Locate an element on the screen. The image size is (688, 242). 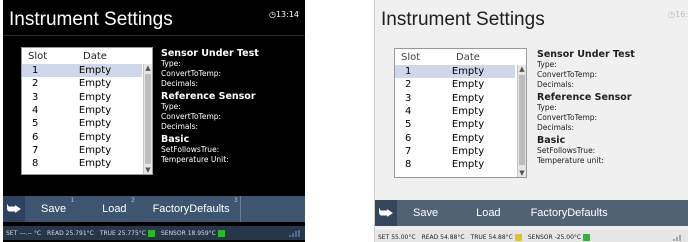
column-header-slot: Slot is located at coordinates (38, 56).